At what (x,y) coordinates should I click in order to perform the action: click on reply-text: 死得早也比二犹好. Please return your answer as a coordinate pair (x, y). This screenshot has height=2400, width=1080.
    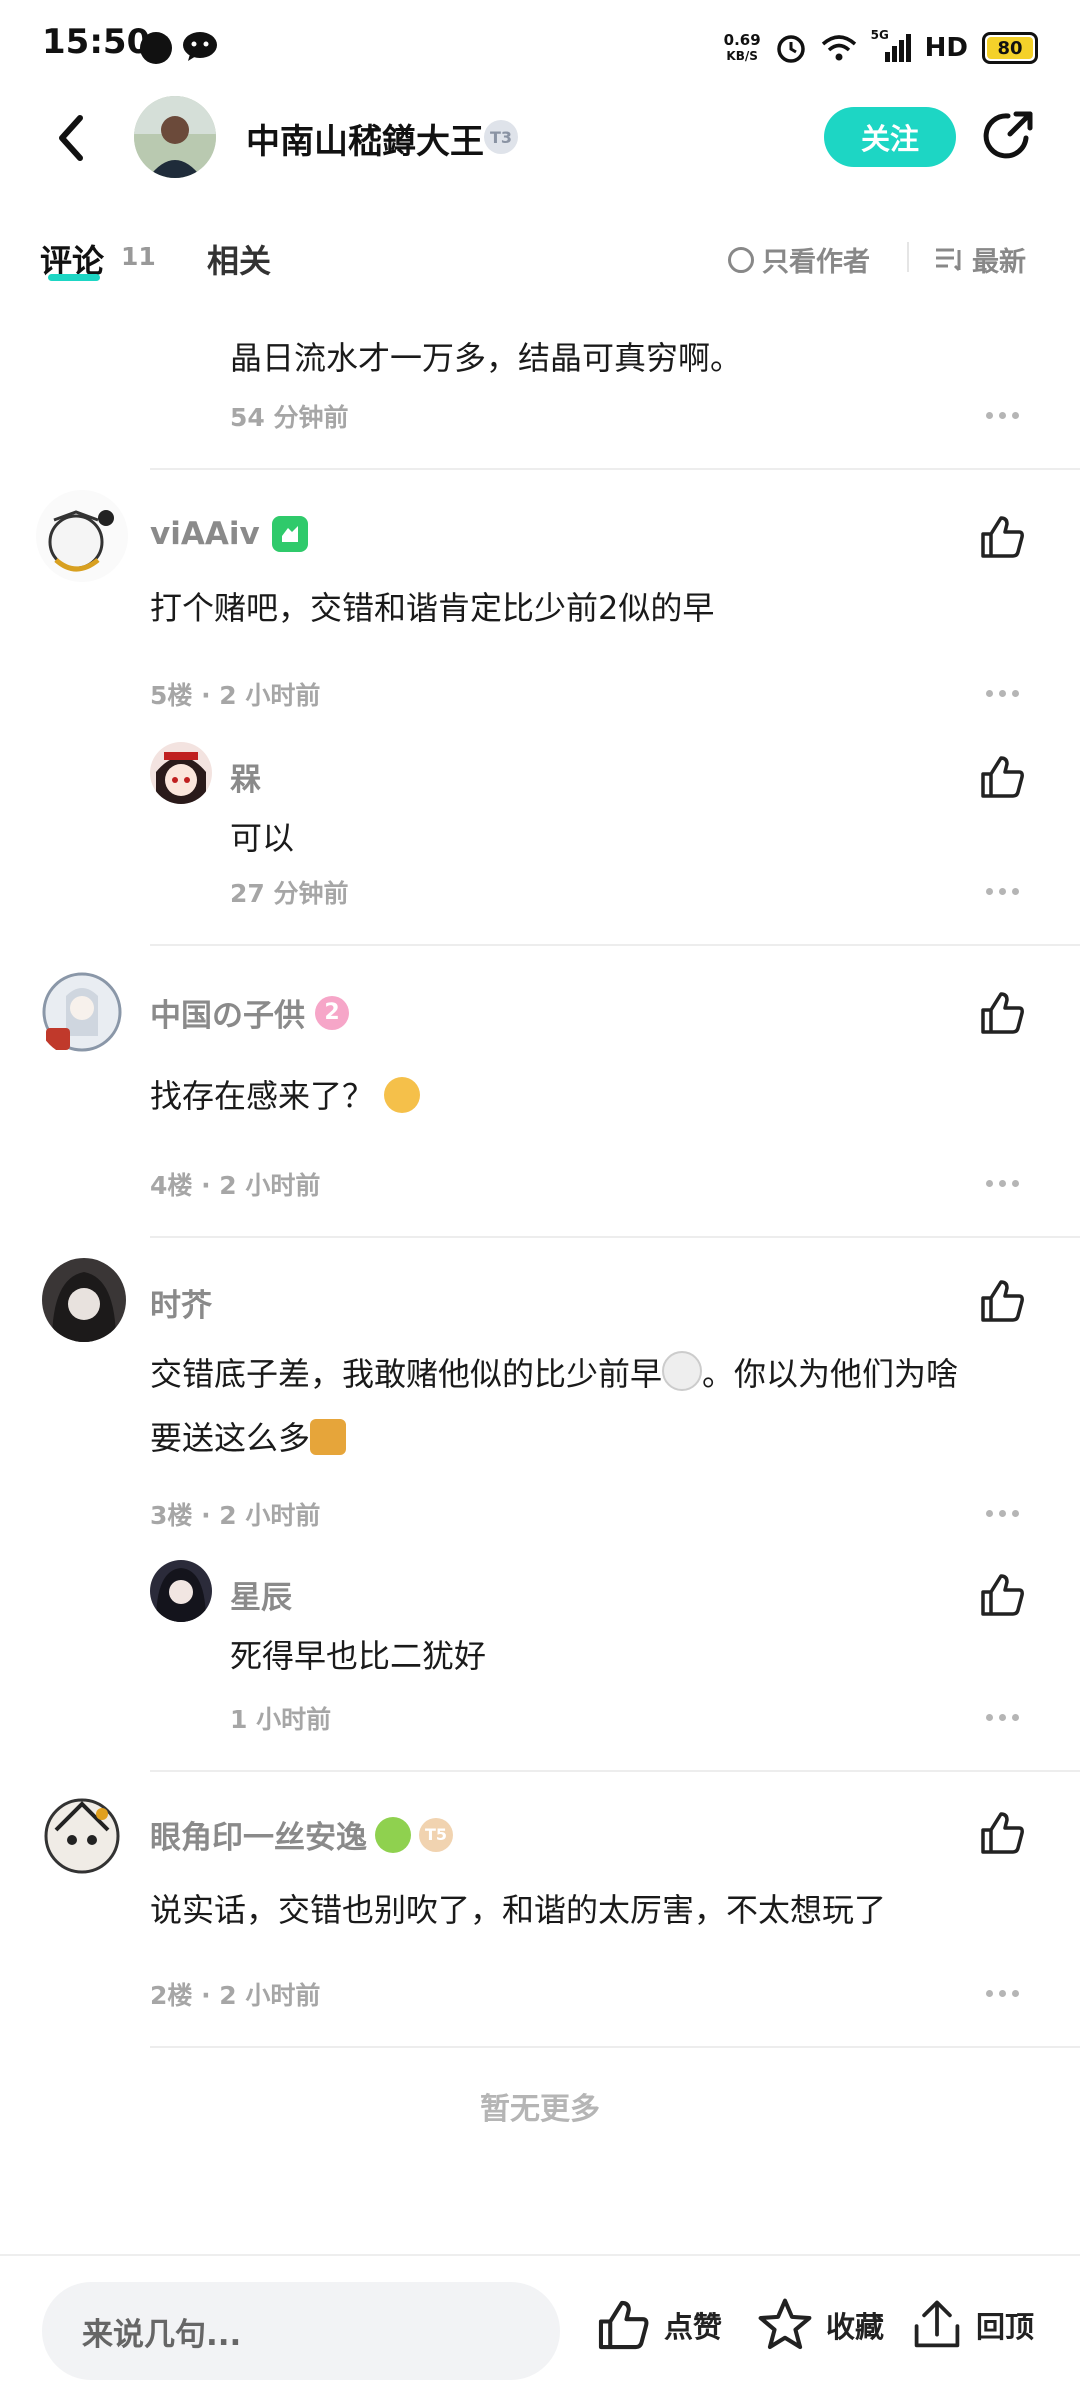
    Looking at the image, I should click on (358, 1656).